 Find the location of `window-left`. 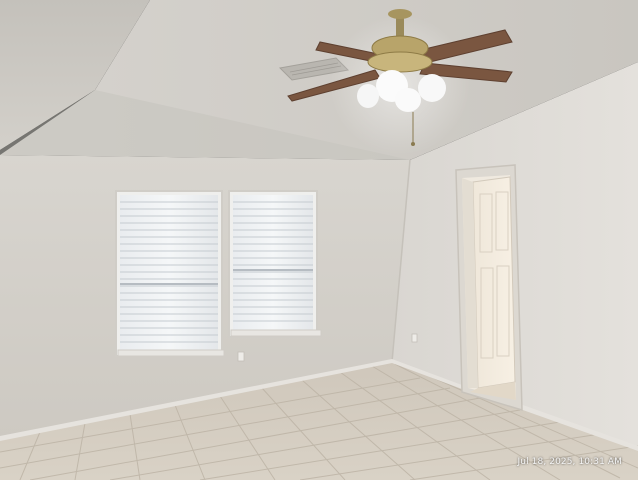

window-left is located at coordinates (170, 273).